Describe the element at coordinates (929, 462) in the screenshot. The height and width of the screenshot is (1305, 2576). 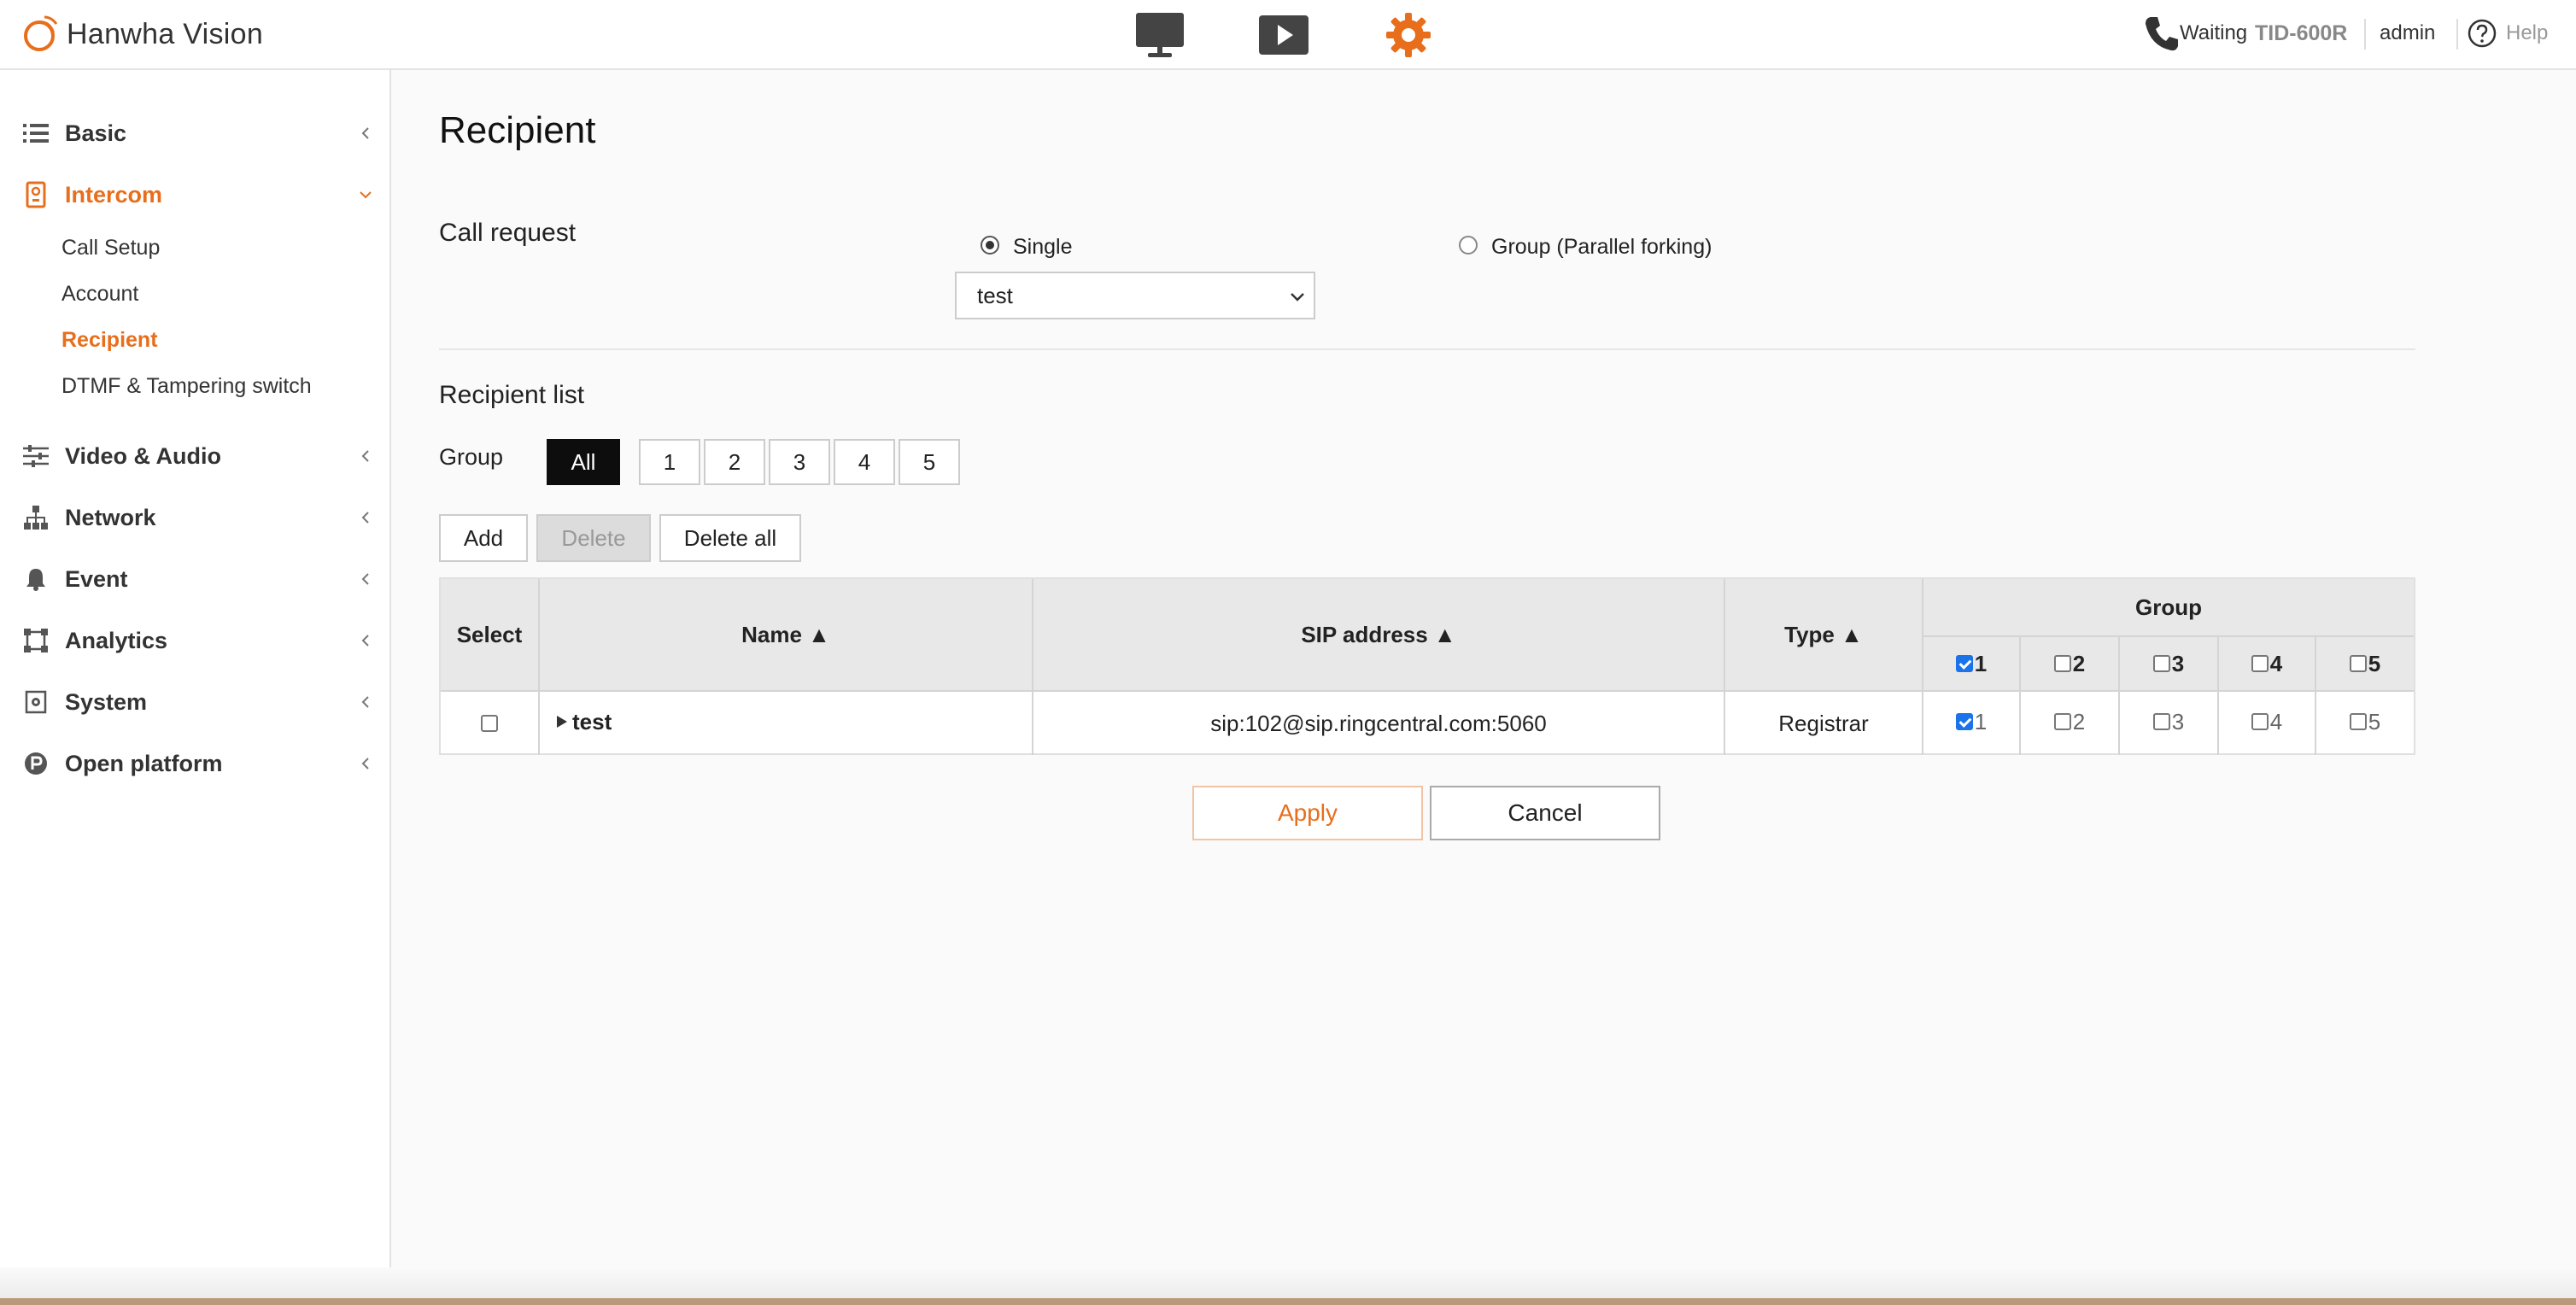
I see `group-filter-5: 5` at that location.